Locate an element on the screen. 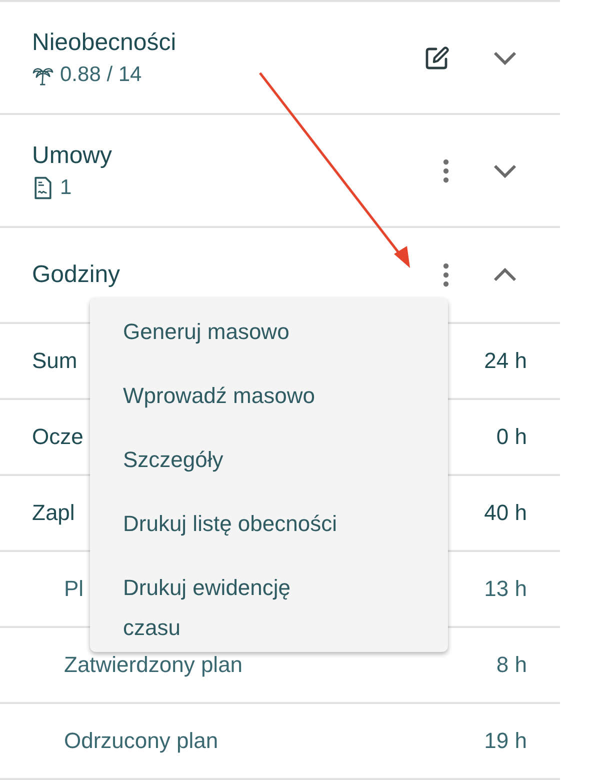  row-value: 13 h is located at coordinates (505, 589).